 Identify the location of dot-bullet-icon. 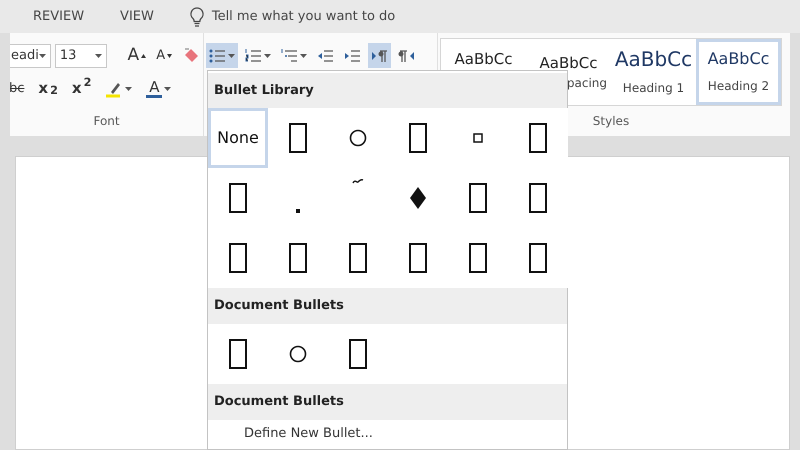
(298, 211).